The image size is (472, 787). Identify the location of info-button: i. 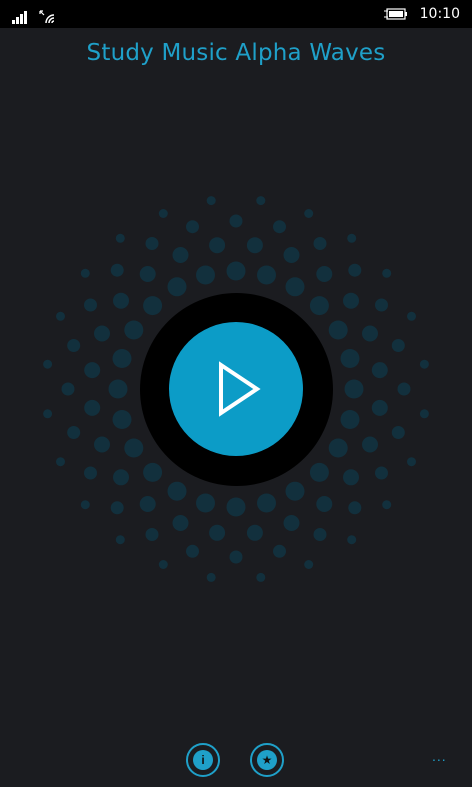
(203, 760).